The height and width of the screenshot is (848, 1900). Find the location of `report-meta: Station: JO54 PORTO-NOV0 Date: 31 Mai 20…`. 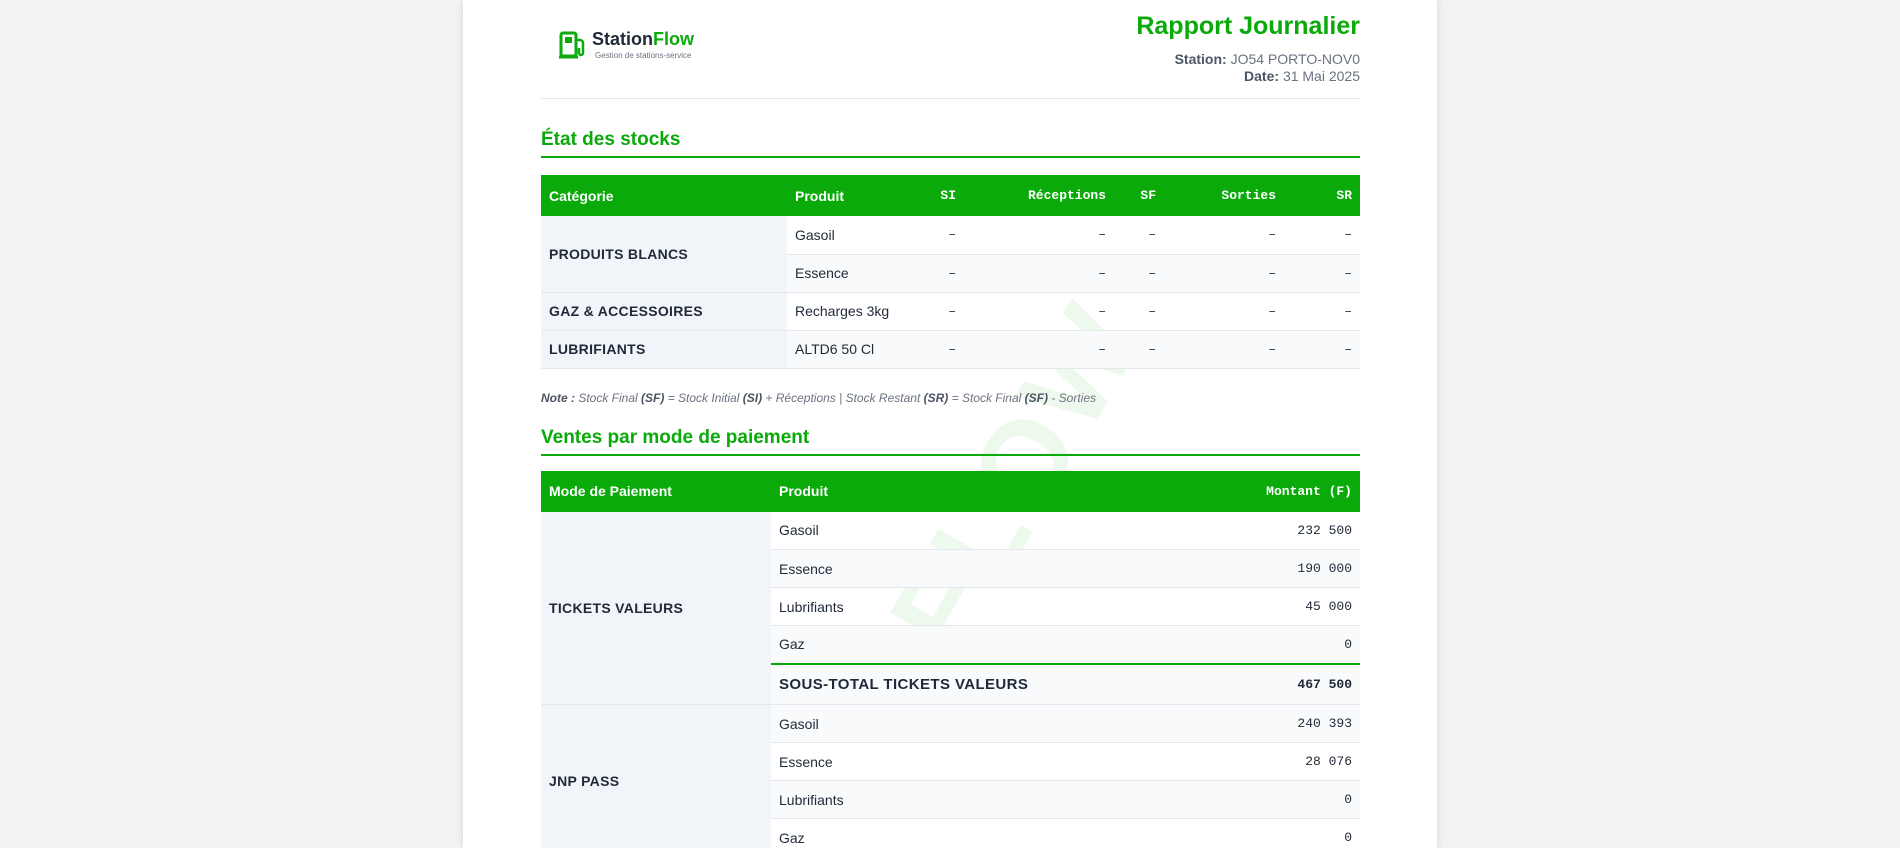

report-meta: Station: JO54 PORTO-NOV0 Date: 31 Mai 20… is located at coordinates (1248, 68).